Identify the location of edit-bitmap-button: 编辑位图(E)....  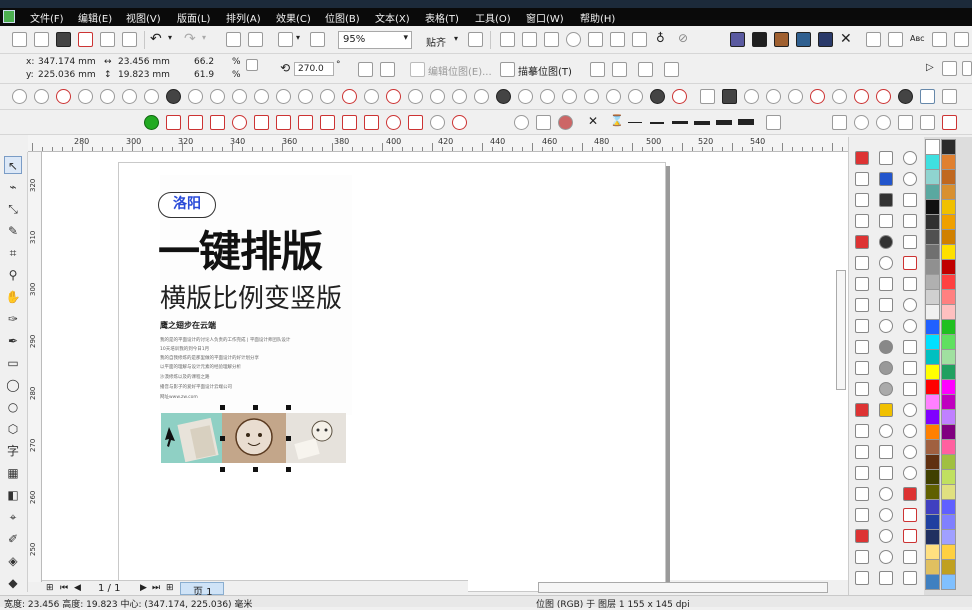
(460, 70).